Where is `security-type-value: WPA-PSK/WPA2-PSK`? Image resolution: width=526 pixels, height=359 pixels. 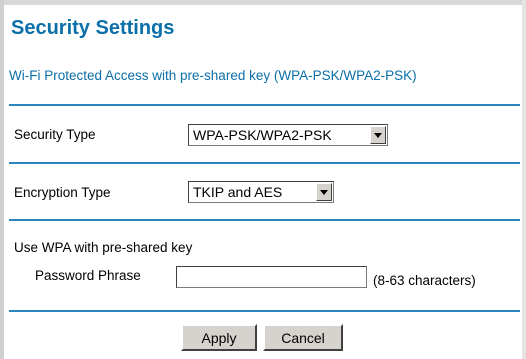
security-type-value: WPA-PSK/WPA2-PSK is located at coordinates (262, 135).